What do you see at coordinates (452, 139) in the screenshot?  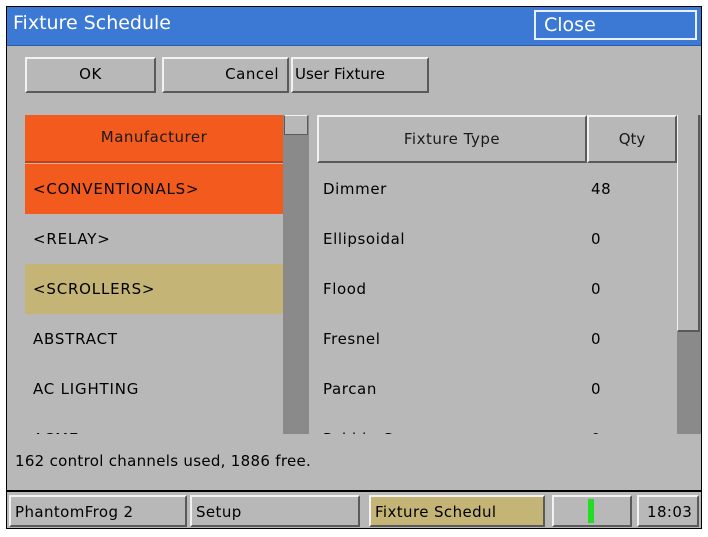 I see `fixture-type-header: Fixture Type` at bounding box center [452, 139].